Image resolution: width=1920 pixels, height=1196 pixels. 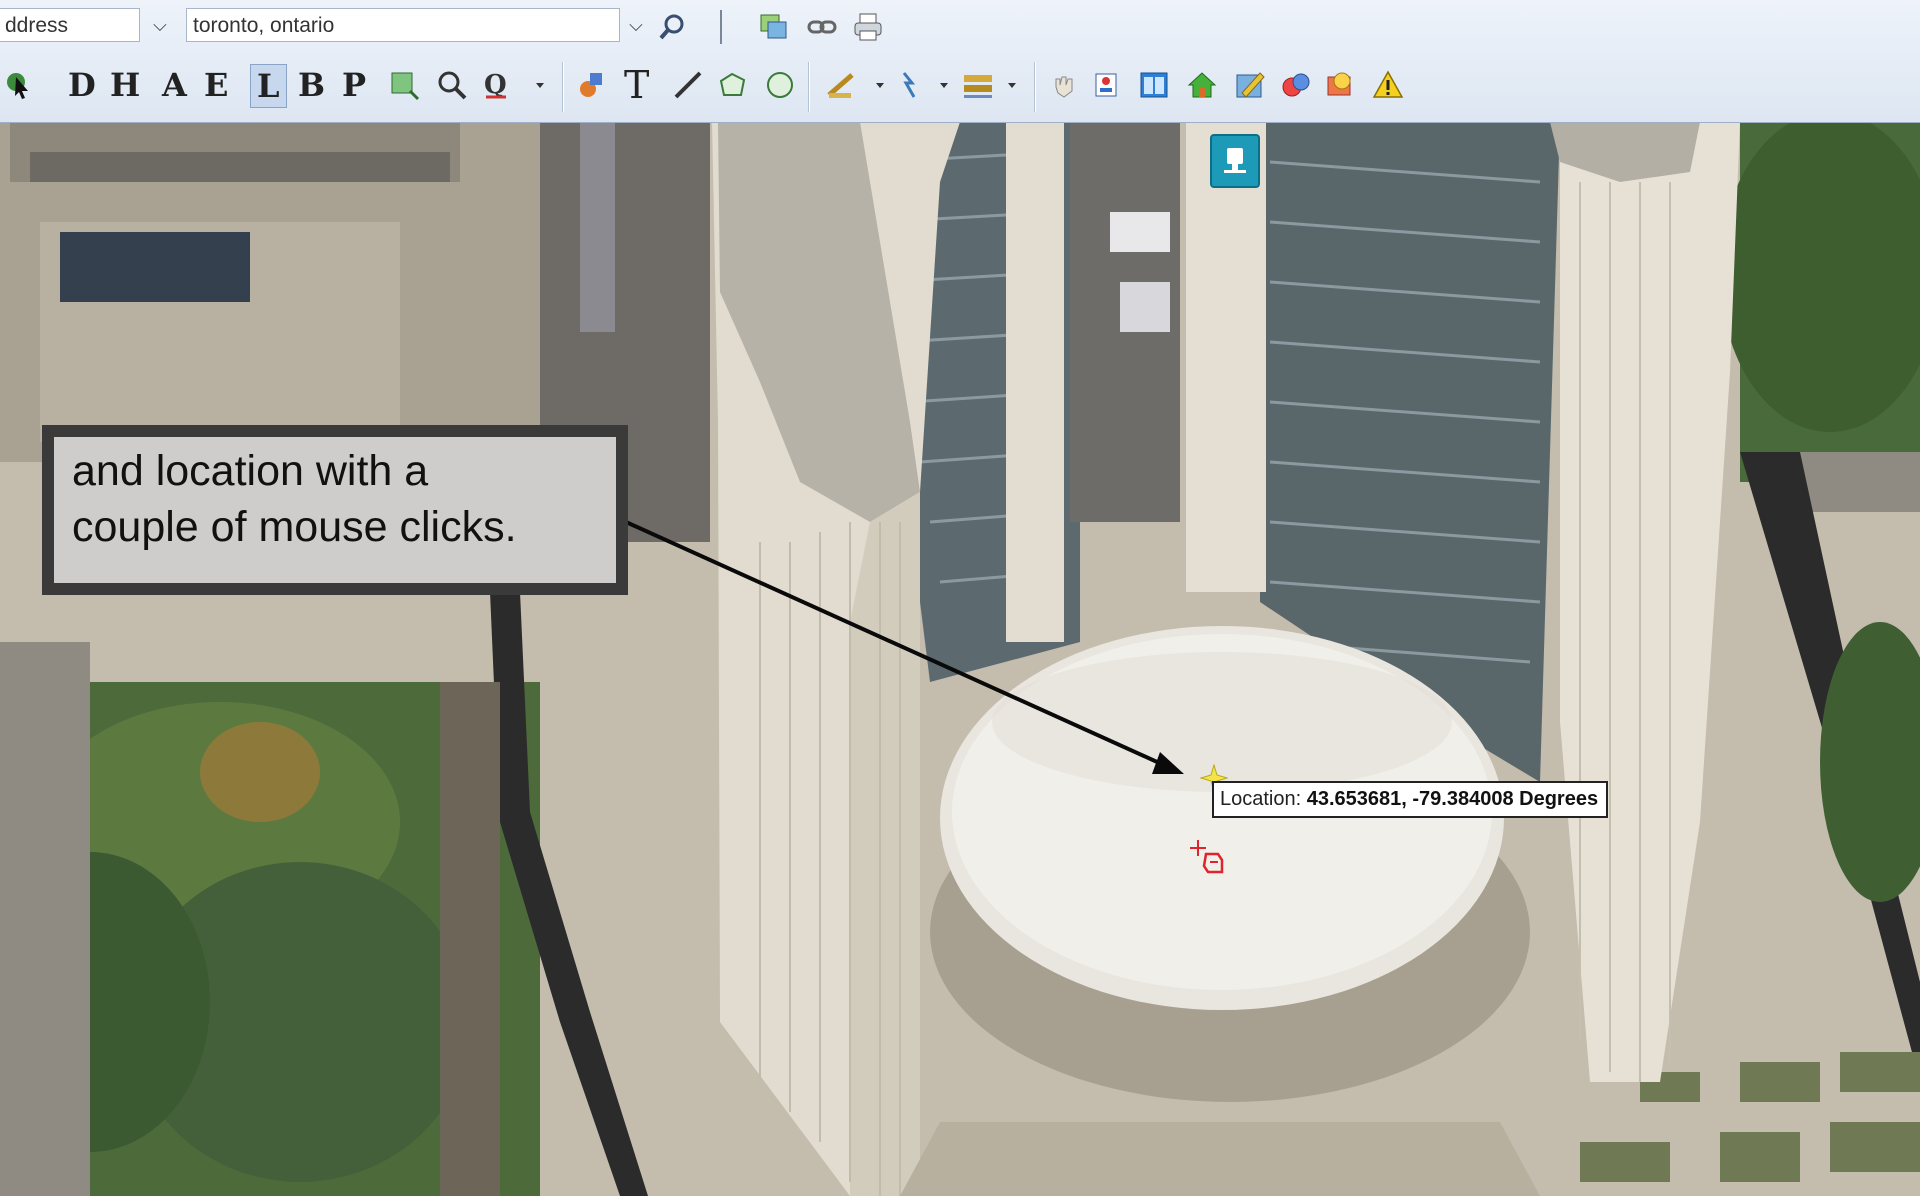 I want to click on location-tooltip: Location: 43.653681, -79.384008 Degrees, so click(x=1410, y=799).